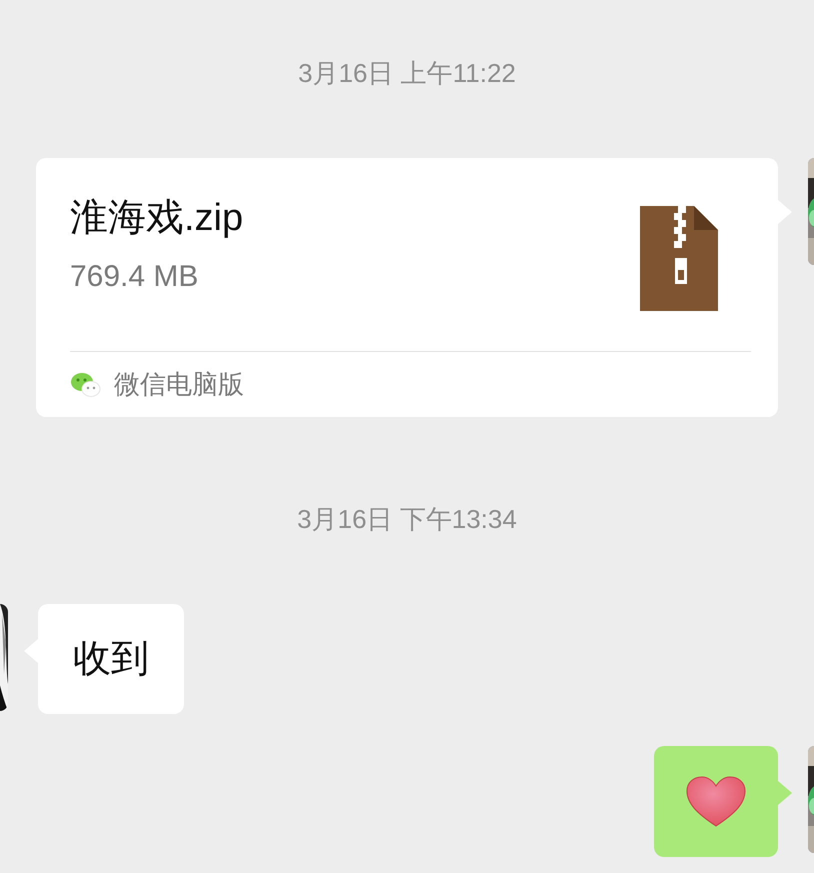 The height and width of the screenshot is (873, 814). What do you see at coordinates (785, 793) in the screenshot?
I see `bubble-tail` at bounding box center [785, 793].